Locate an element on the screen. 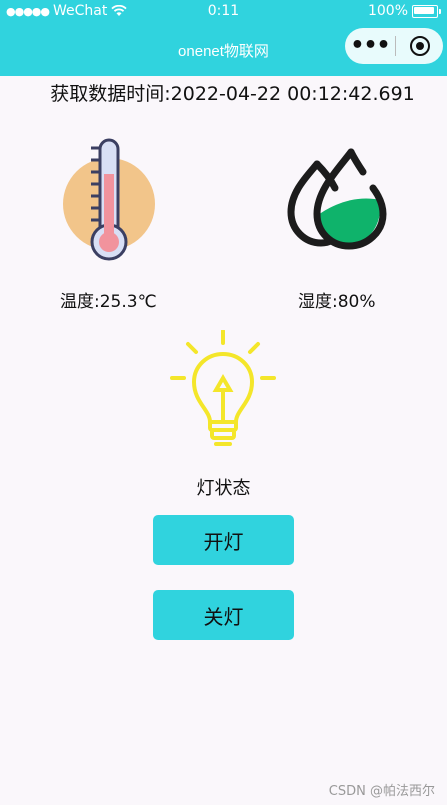  battery-tip is located at coordinates (440, 11).